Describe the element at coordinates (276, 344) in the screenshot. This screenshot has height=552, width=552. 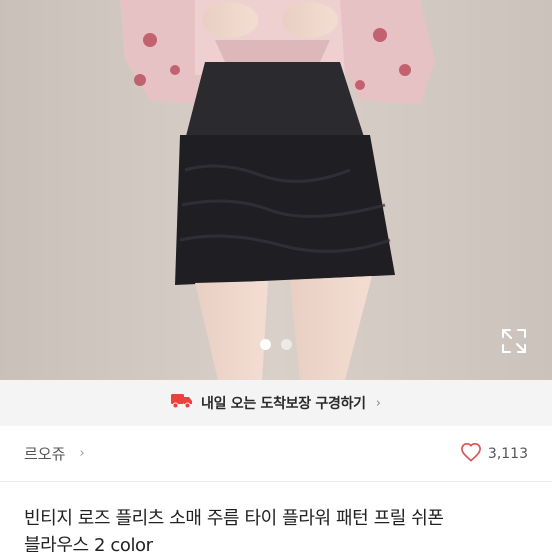
I see `carousel-indicator` at that location.